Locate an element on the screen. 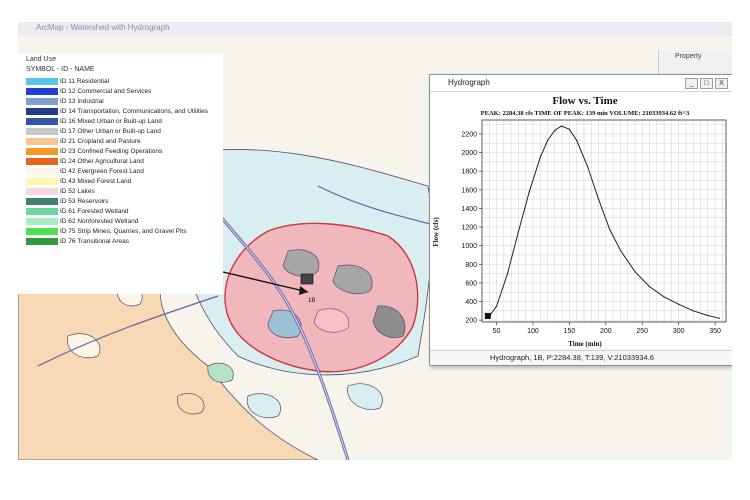  outlet-marker is located at coordinates (307, 279).